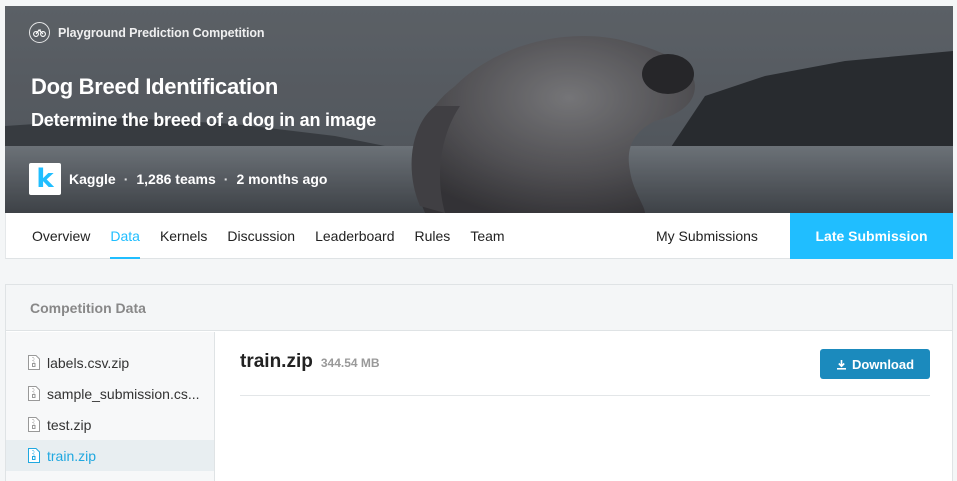  What do you see at coordinates (585, 395) in the screenshot?
I see `divider` at bounding box center [585, 395].